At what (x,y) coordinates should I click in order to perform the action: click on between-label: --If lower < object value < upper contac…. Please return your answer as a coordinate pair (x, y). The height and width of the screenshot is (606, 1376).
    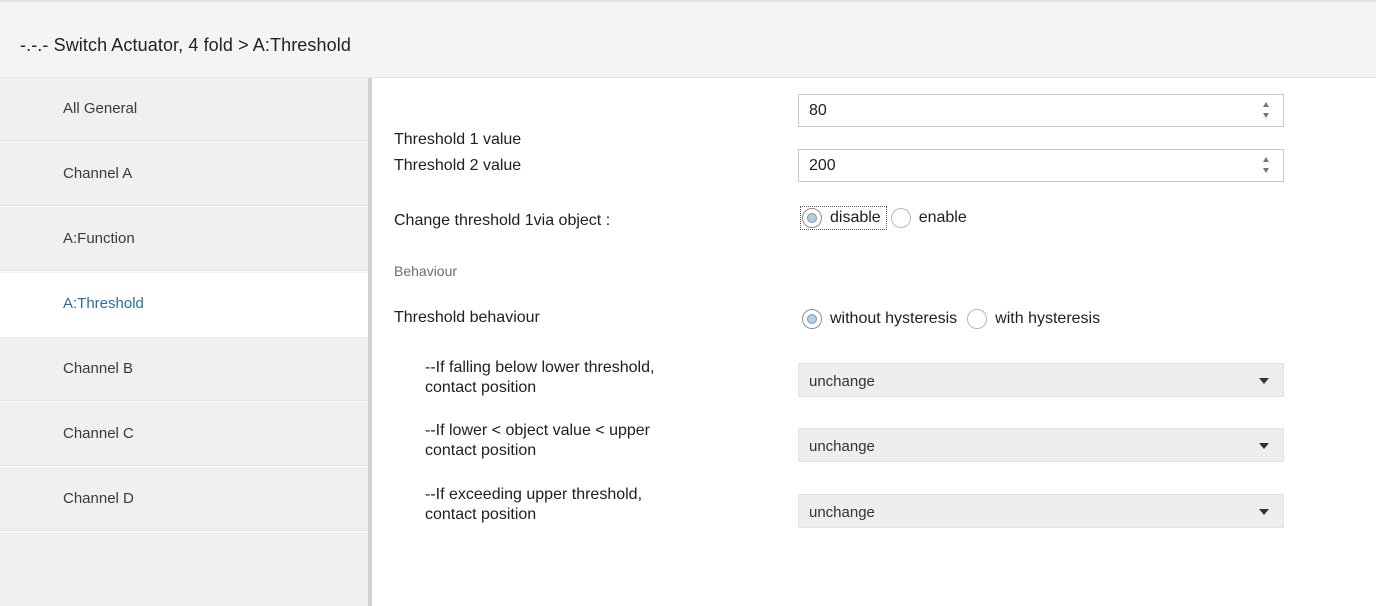
    Looking at the image, I should click on (595, 441).